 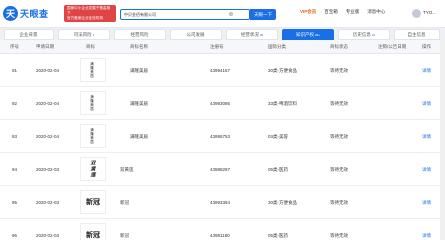 I want to click on logo-mark: 天, so click(x=10, y=13).